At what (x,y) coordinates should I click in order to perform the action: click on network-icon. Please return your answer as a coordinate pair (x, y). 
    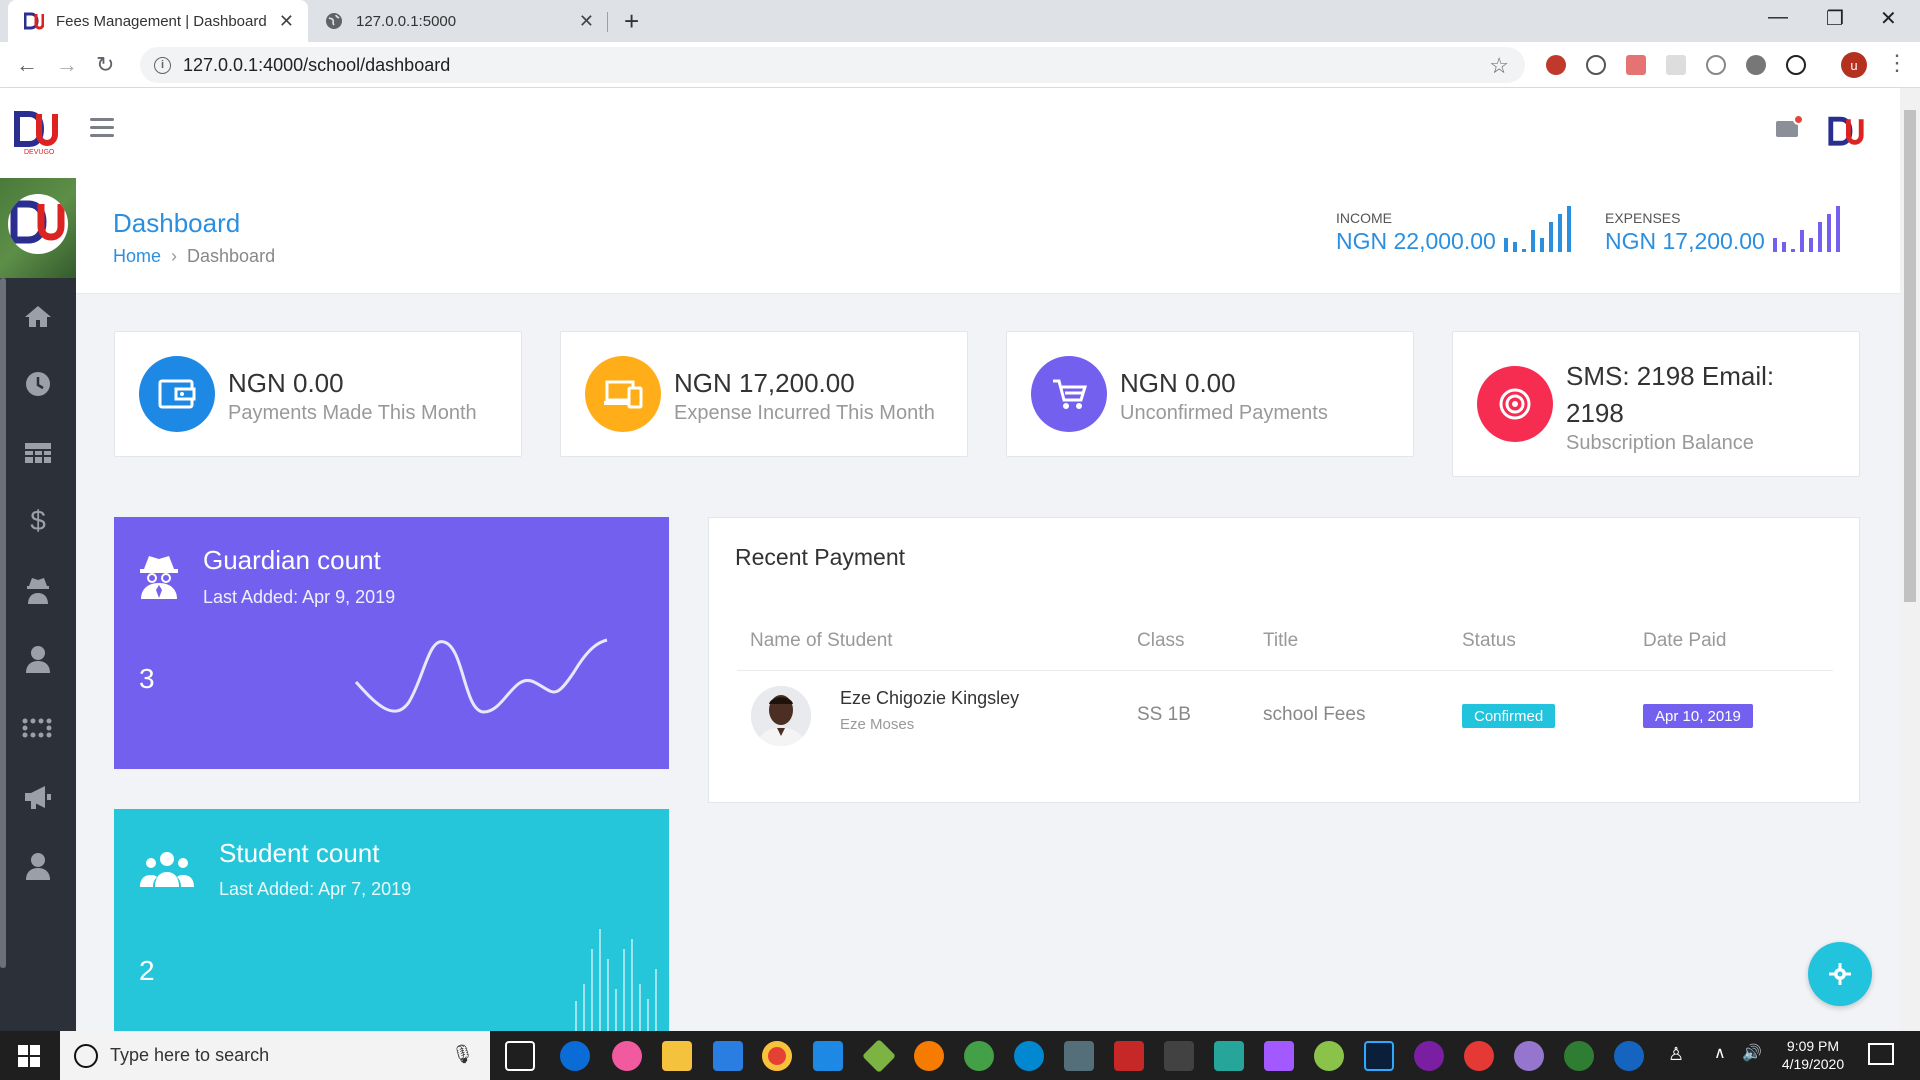
    Looking at the image, I should click on (1079, 1056).